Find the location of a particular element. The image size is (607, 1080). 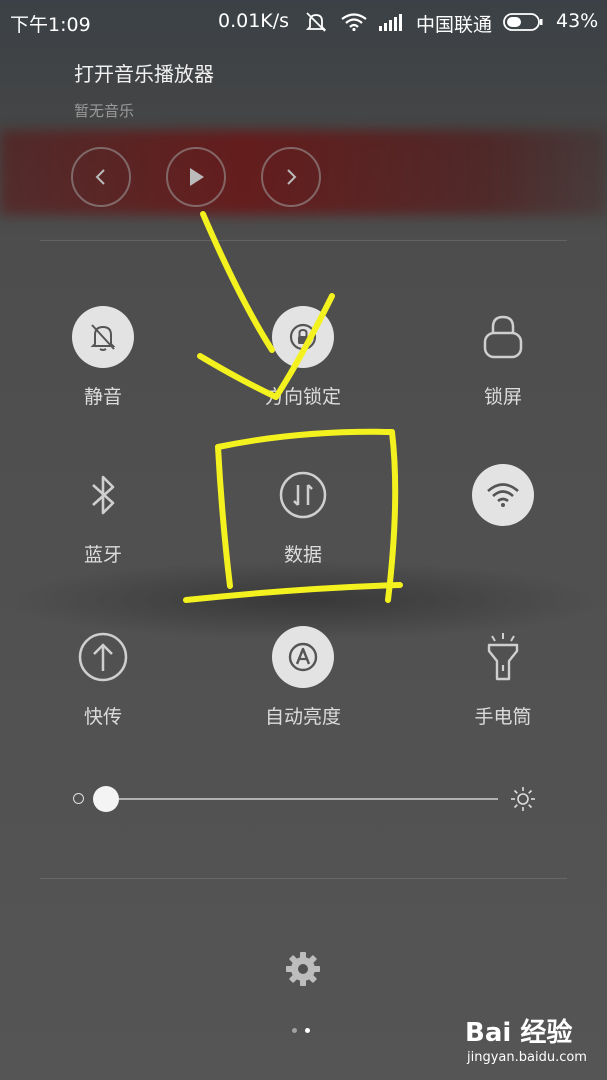

previous-button is located at coordinates (101, 177).